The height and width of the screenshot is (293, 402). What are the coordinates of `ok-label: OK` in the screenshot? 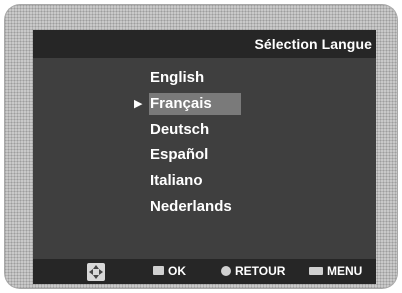 It's located at (177, 271).